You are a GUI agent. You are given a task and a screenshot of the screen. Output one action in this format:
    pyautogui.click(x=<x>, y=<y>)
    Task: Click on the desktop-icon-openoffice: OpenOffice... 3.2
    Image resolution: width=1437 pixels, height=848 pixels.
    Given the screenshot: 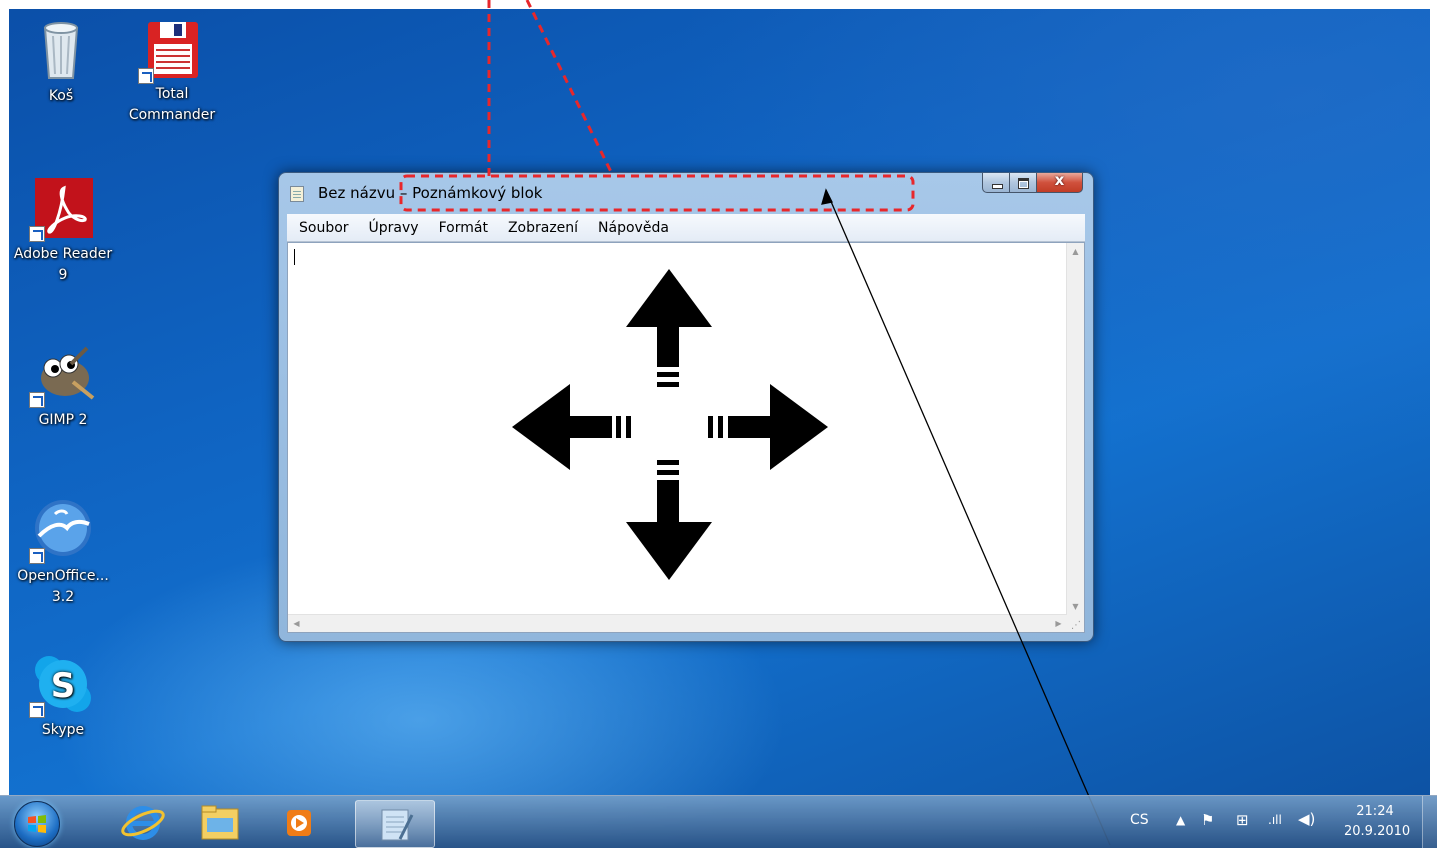 What is the action you would take?
    pyautogui.click(x=63, y=553)
    